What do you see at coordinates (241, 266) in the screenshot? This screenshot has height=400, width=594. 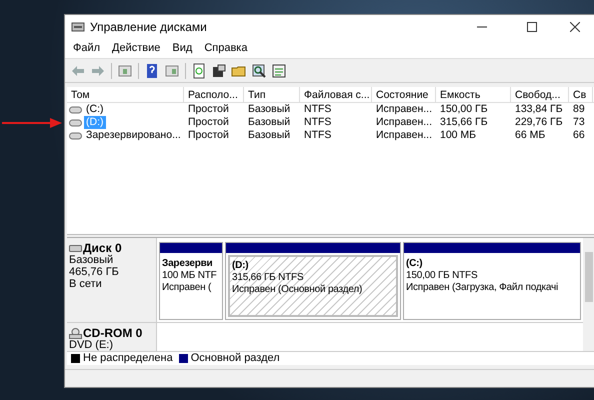 I see `partition-title: (D:)` at bounding box center [241, 266].